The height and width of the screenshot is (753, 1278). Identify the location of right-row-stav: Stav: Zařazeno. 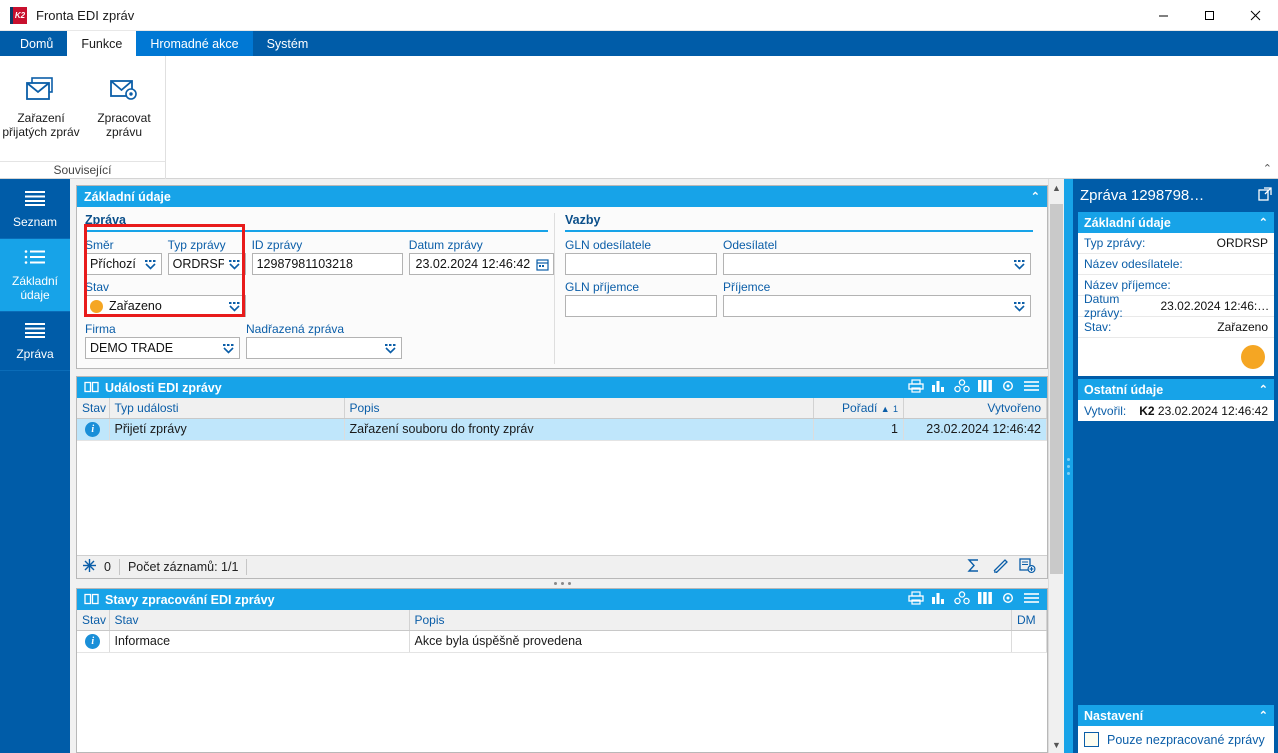
(1176, 327).